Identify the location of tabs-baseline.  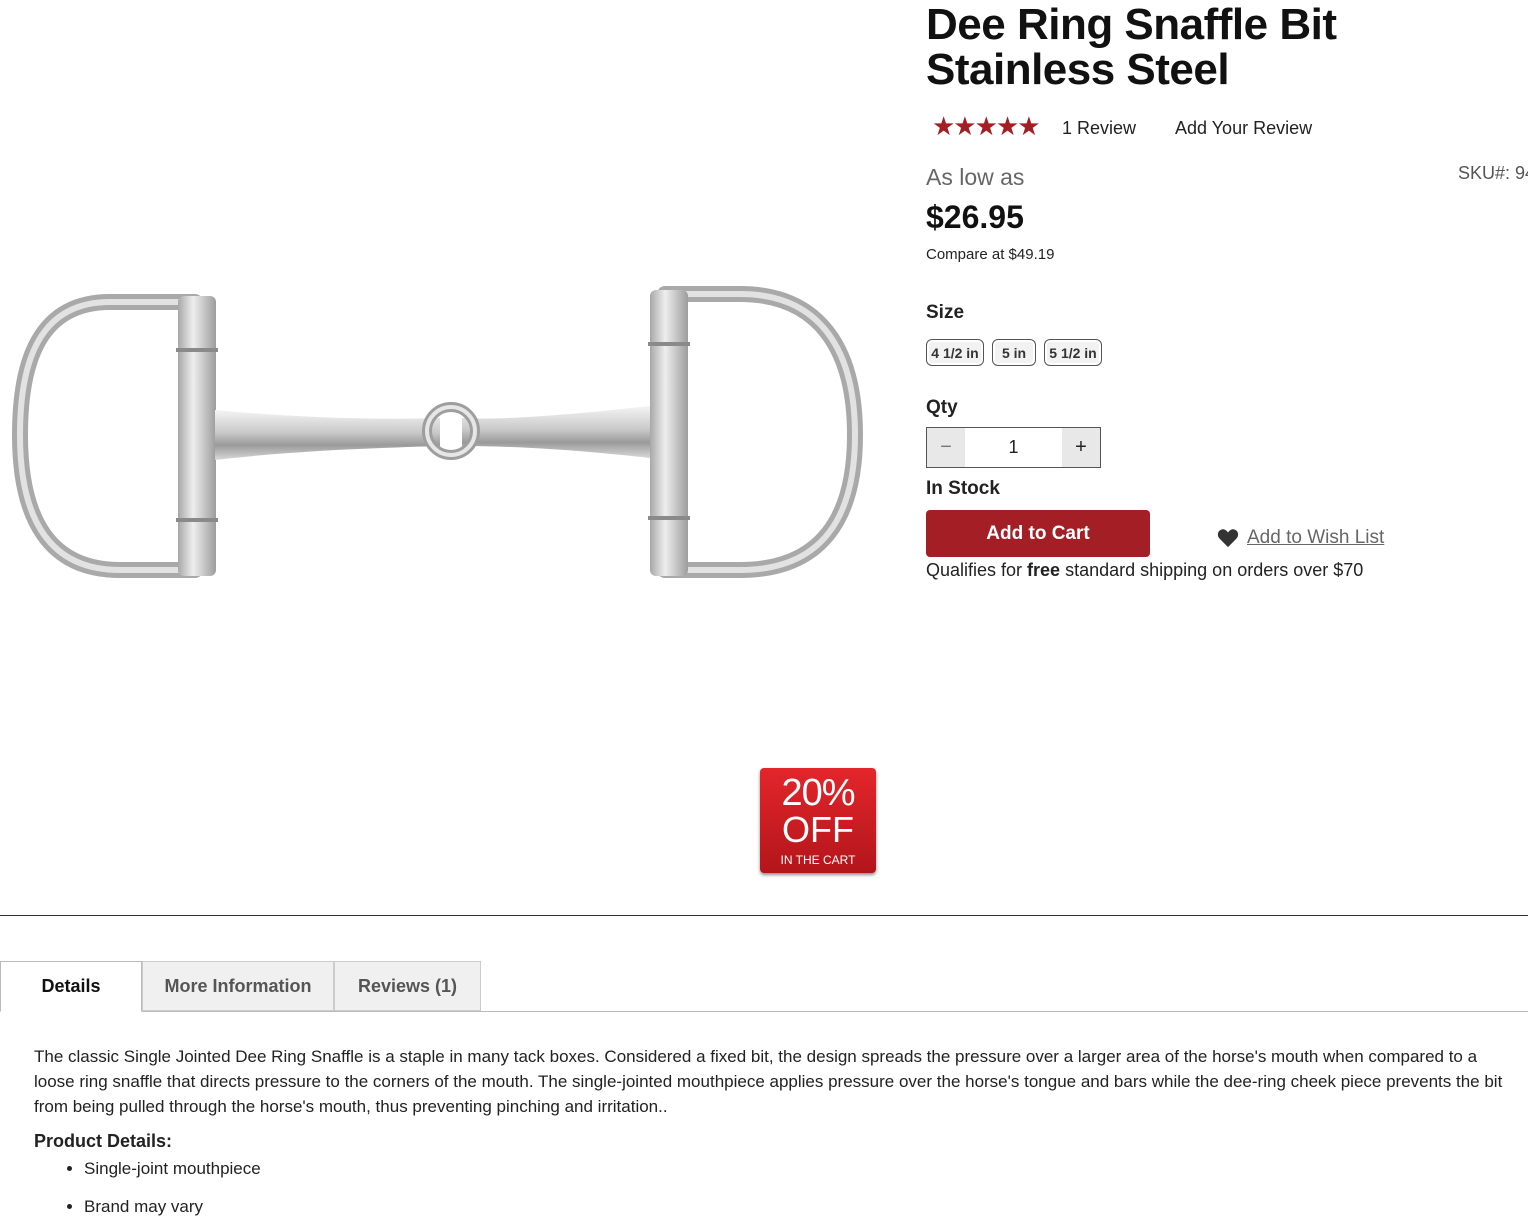
(764, 1011).